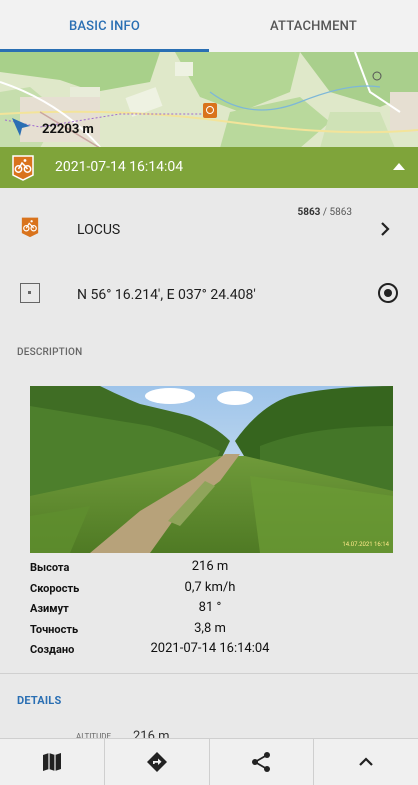  What do you see at coordinates (54, 629) in the screenshot?
I see `info-key: Точность` at bounding box center [54, 629].